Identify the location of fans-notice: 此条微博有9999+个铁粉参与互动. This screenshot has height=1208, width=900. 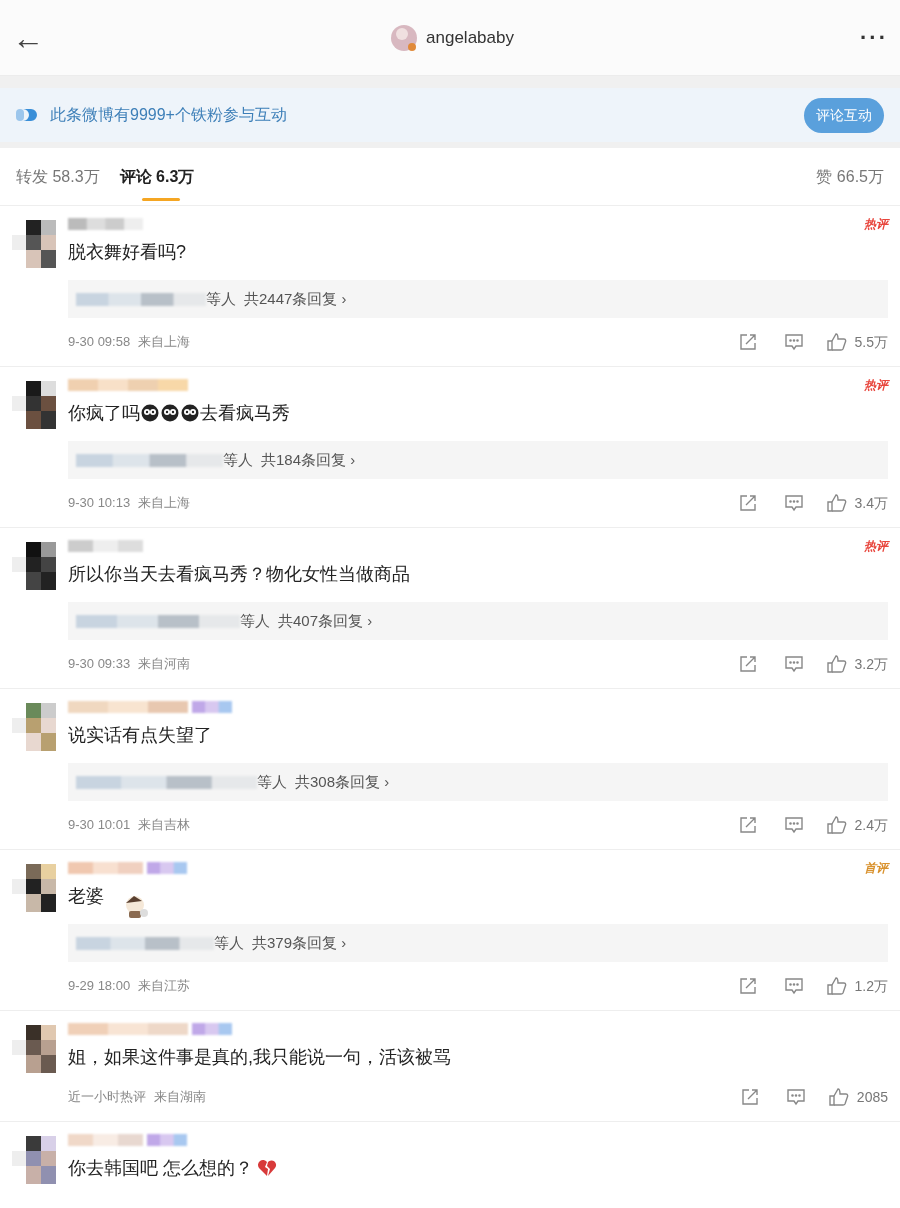
(168, 115).